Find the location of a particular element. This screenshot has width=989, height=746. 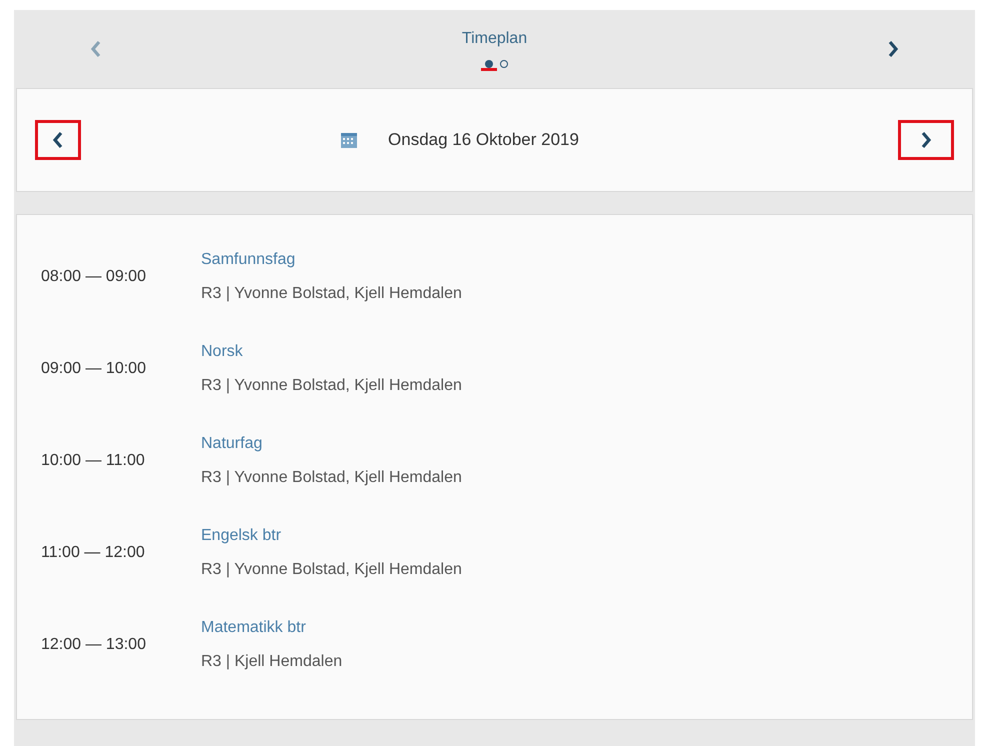

lesson-time: 12:00 — 13:00 is located at coordinates (94, 645).